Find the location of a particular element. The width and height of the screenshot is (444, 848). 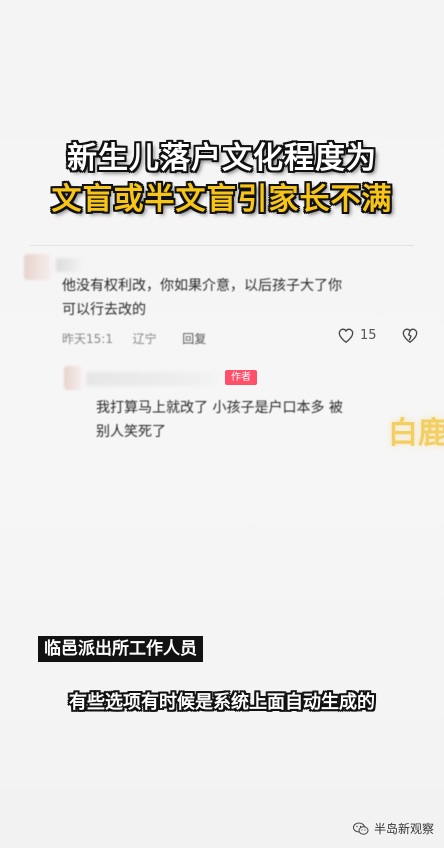

source-name: 半岛新观察 is located at coordinates (403, 829).